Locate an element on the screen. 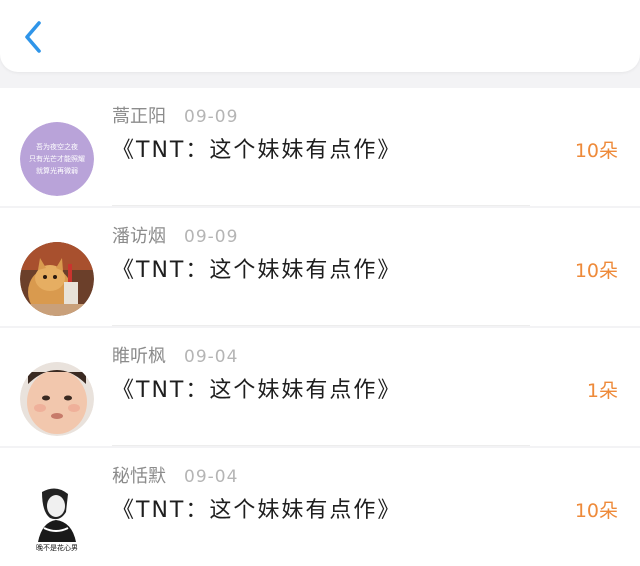  user-name: 秘恬默 is located at coordinates (139, 475).